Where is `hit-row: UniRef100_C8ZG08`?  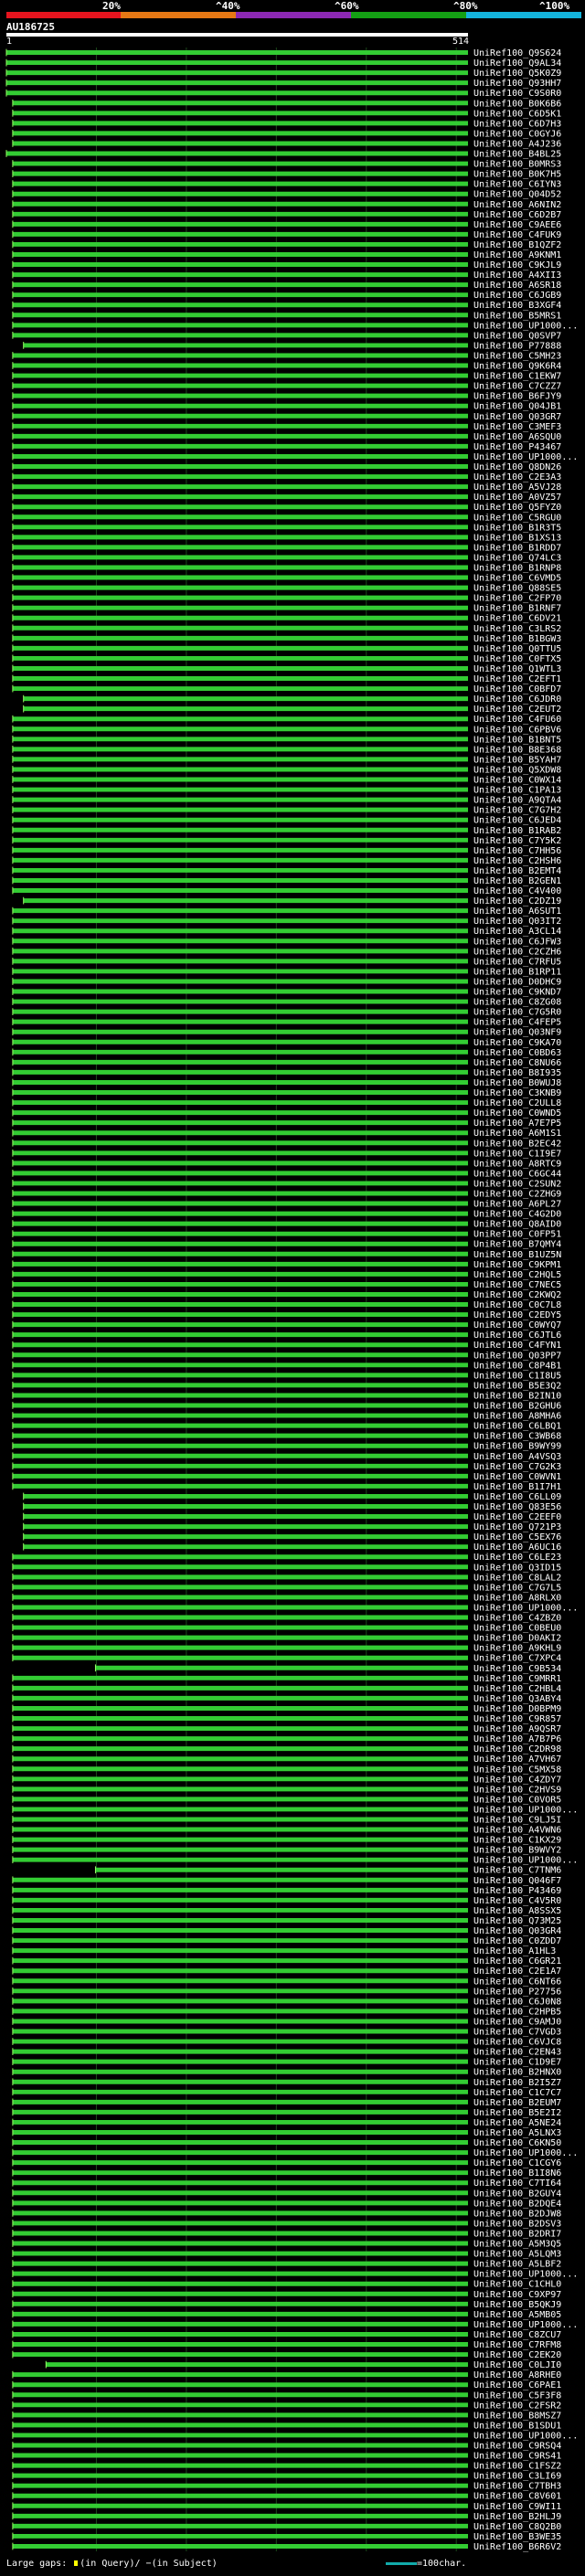 hit-row: UniRef100_C8ZG08 is located at coordinates (286, 1003).